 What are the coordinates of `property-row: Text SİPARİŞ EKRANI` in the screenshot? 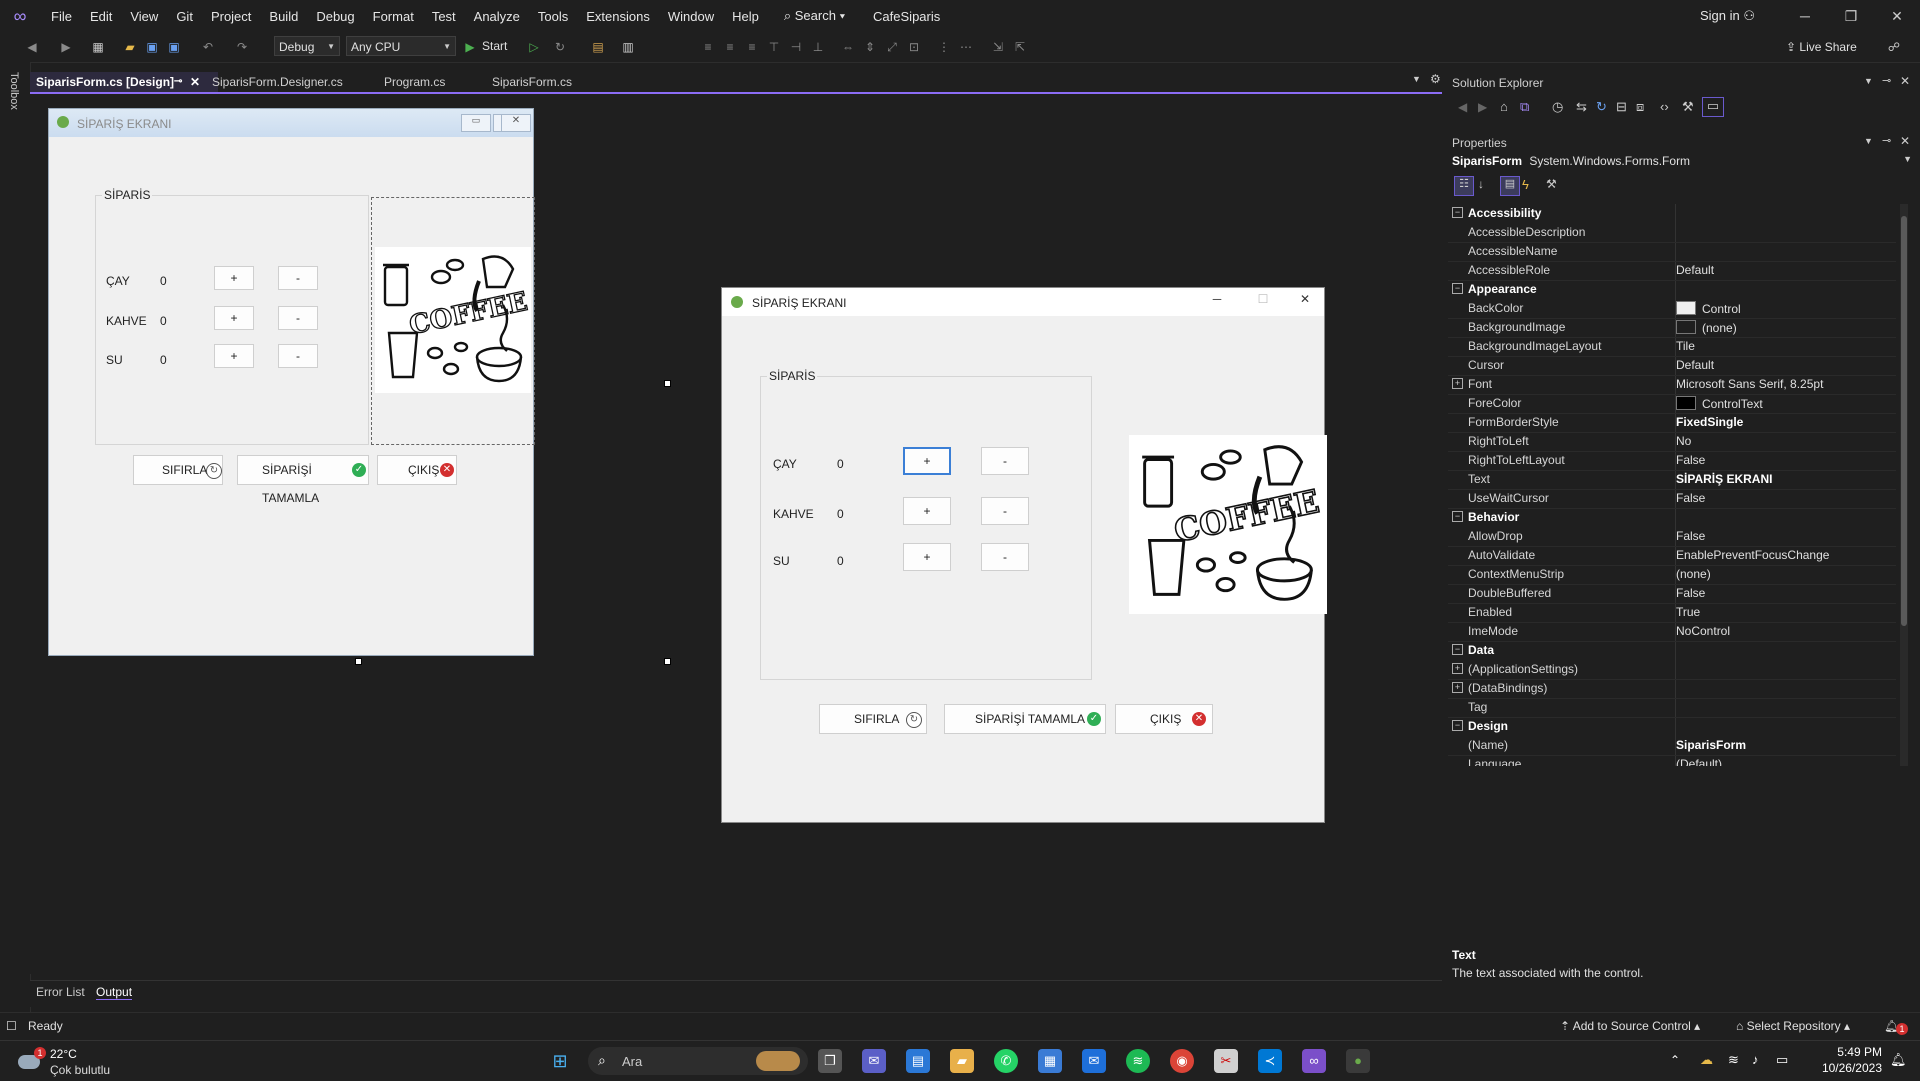 It's located at (1672, 480).